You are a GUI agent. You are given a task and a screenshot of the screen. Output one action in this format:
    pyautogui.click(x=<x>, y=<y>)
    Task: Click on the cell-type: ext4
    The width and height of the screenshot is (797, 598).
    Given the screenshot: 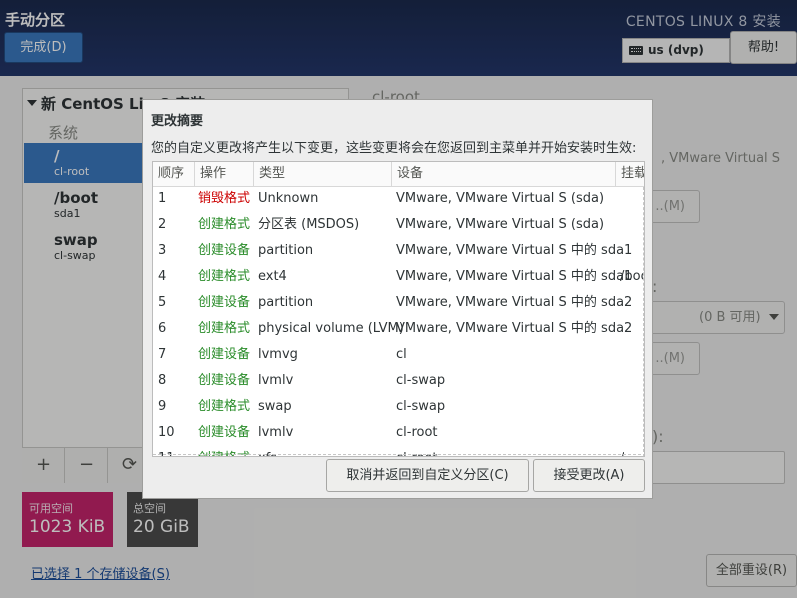 What is the action you would take?
    pyautogui.click(x=272, y=276)
    